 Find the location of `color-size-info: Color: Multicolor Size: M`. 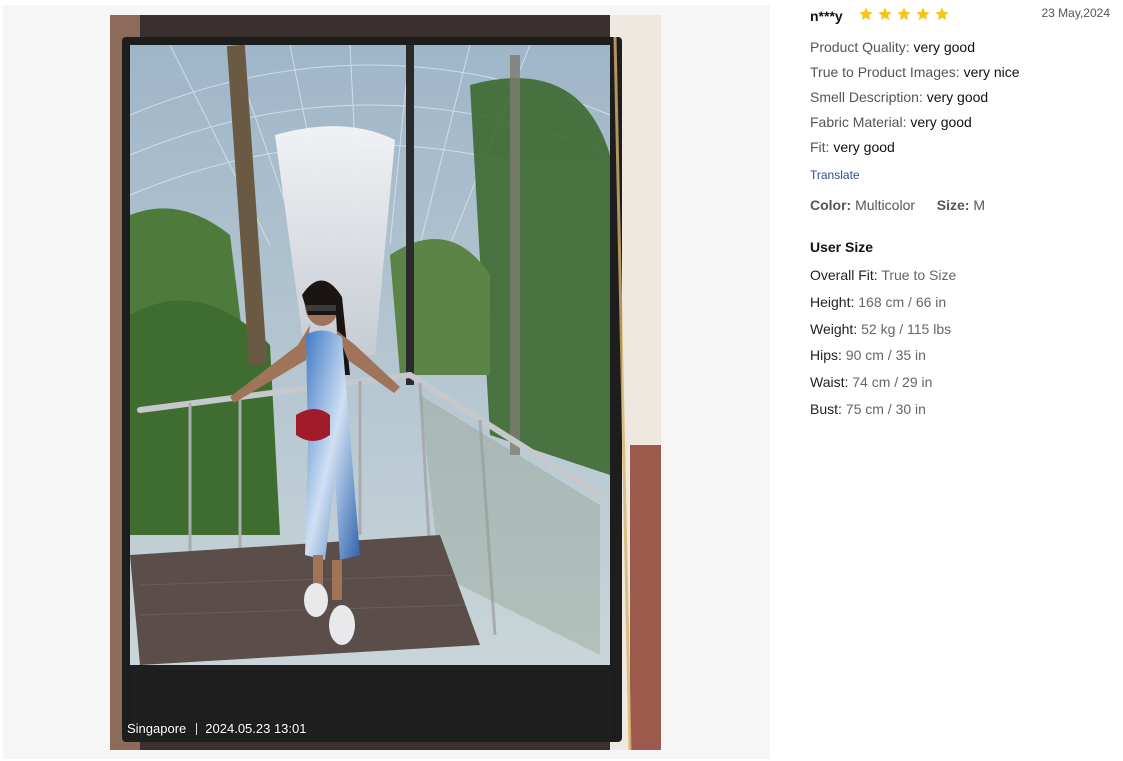

color-size-info: Color: Multicolor Size: M is located at coordinates (897, 205).